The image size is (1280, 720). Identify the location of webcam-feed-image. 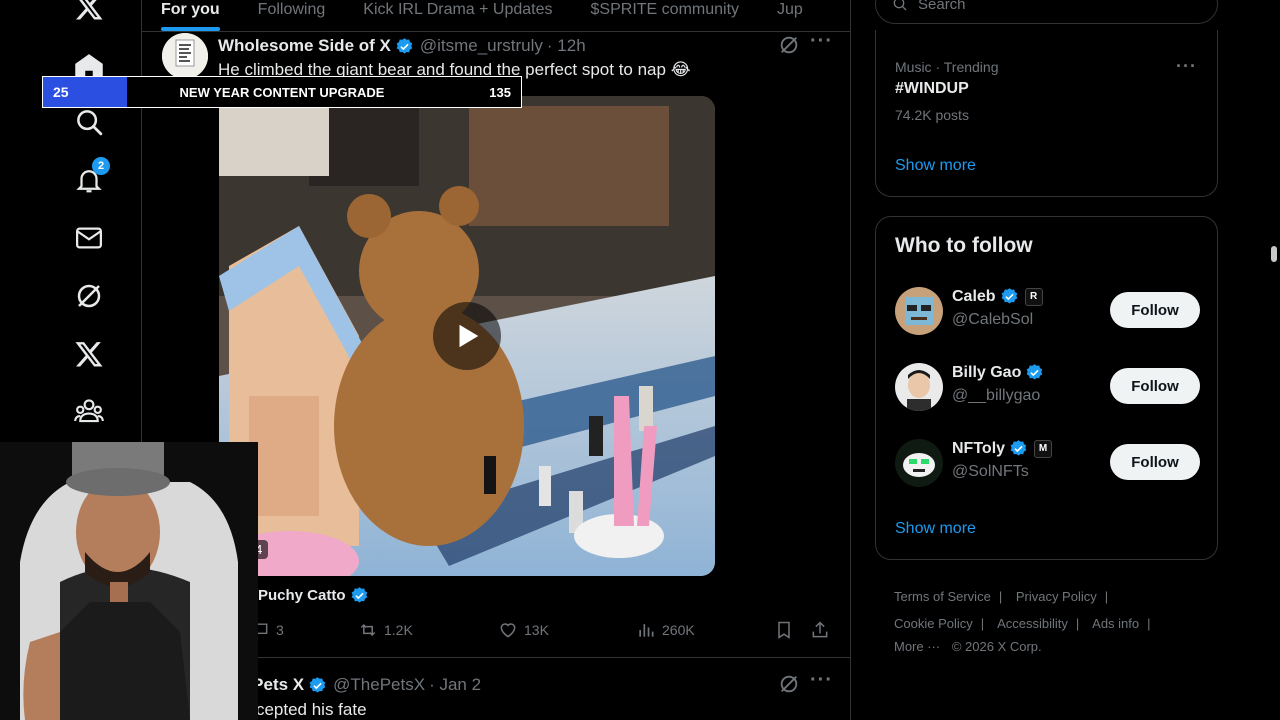
(129, 581).